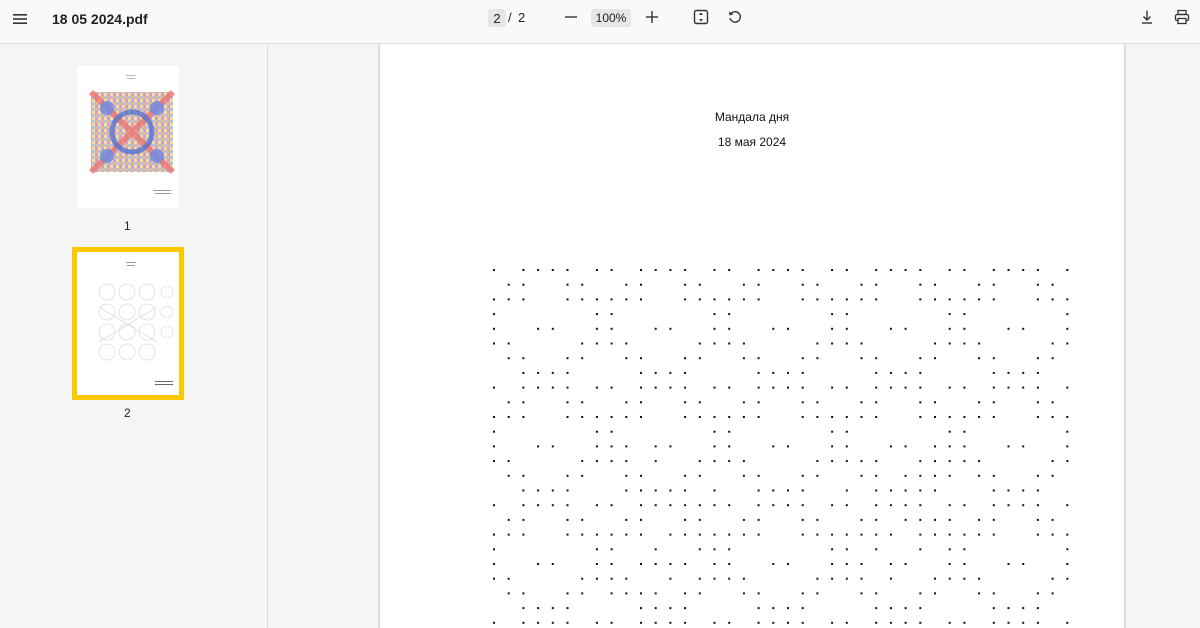  I want to click on download-button, so click(1147, 17).